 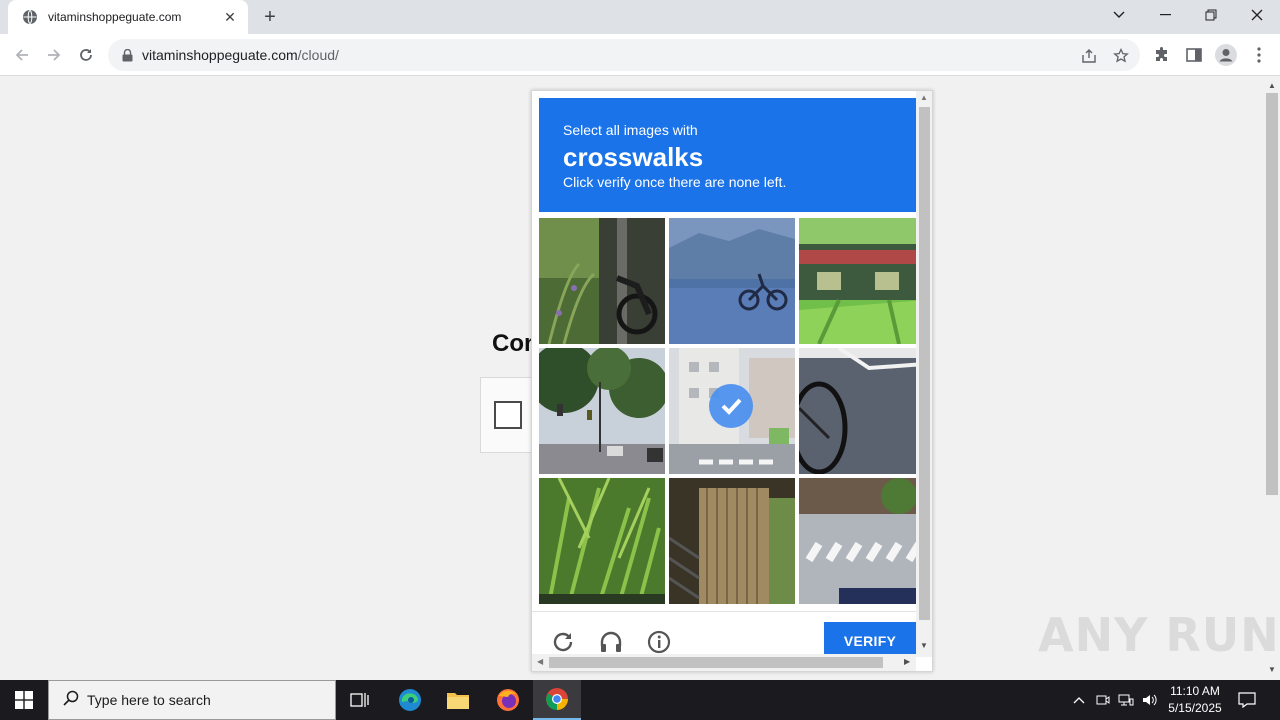 I want to click on tab-title: vitaminshoppeguate.com, so click(x=115, y=17).